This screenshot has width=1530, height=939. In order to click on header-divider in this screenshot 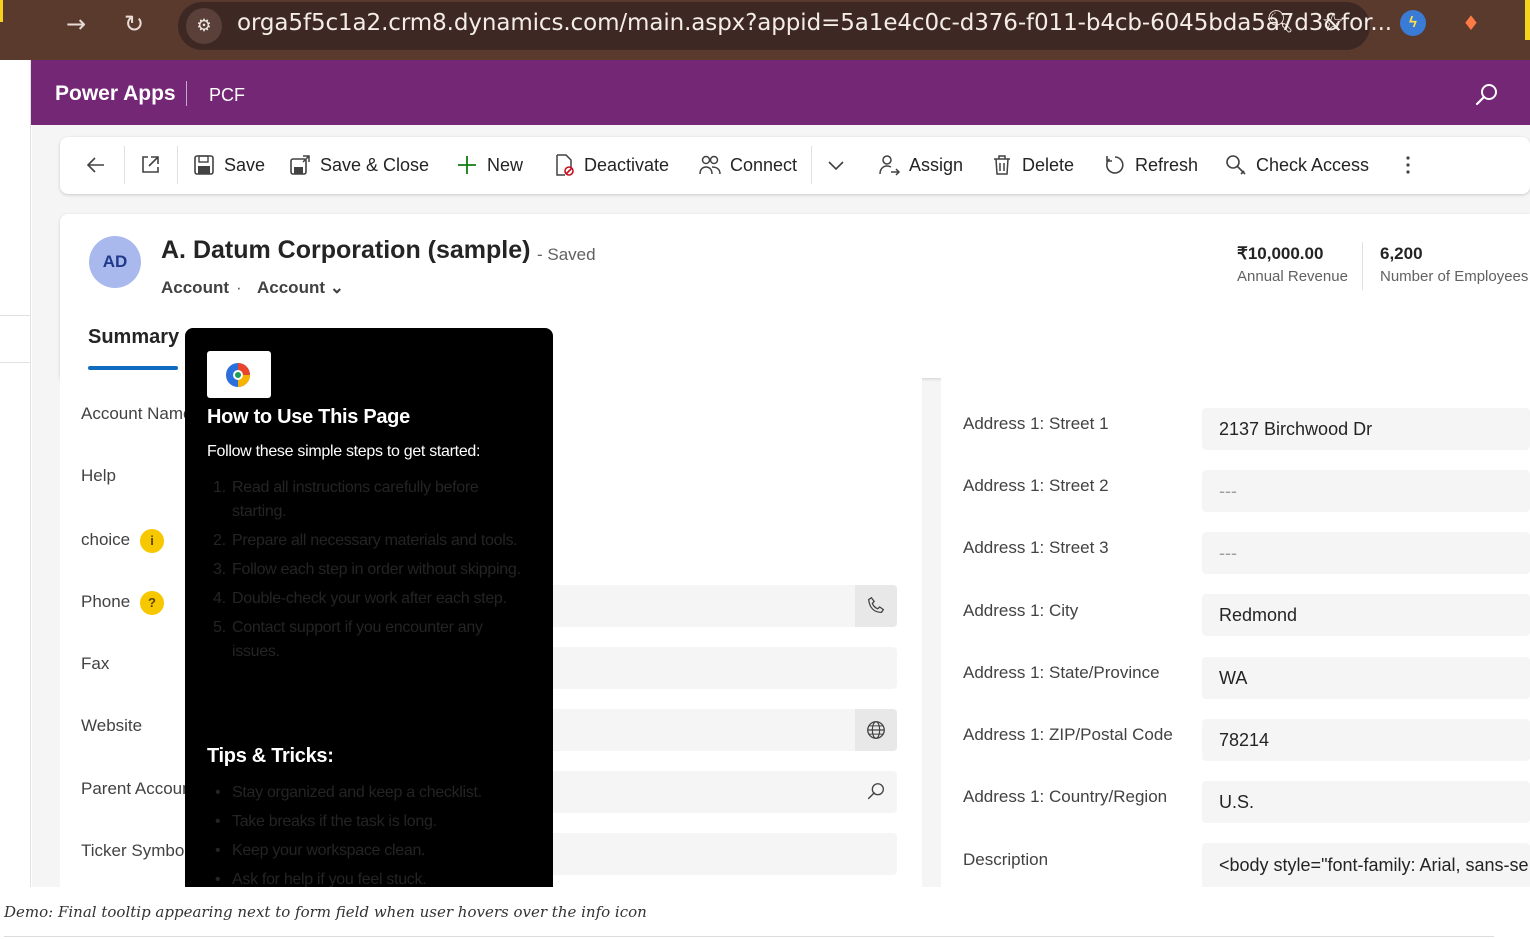, I will do `click(186, 93)`.